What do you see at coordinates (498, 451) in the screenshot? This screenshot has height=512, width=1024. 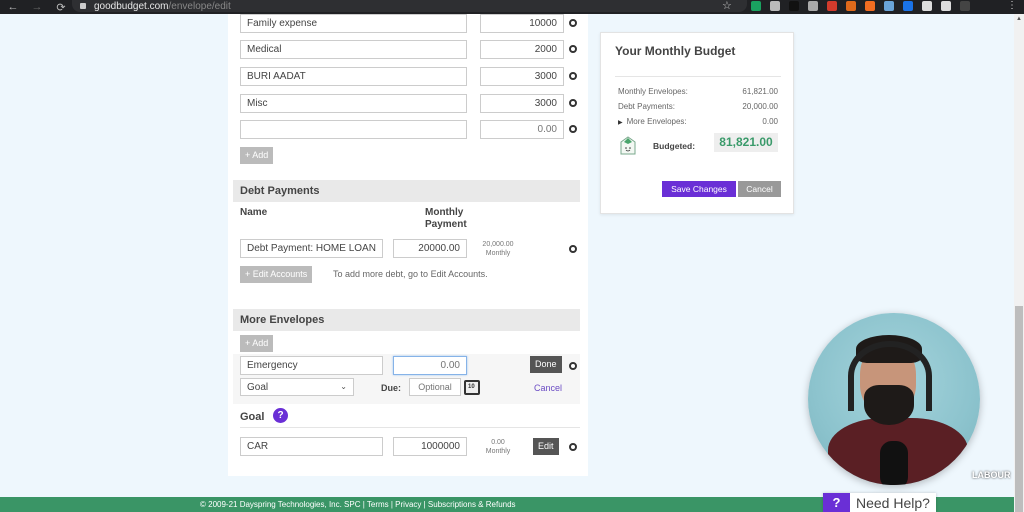 I see `goal-note-period: Monthly` at bounding box center [498, 451].